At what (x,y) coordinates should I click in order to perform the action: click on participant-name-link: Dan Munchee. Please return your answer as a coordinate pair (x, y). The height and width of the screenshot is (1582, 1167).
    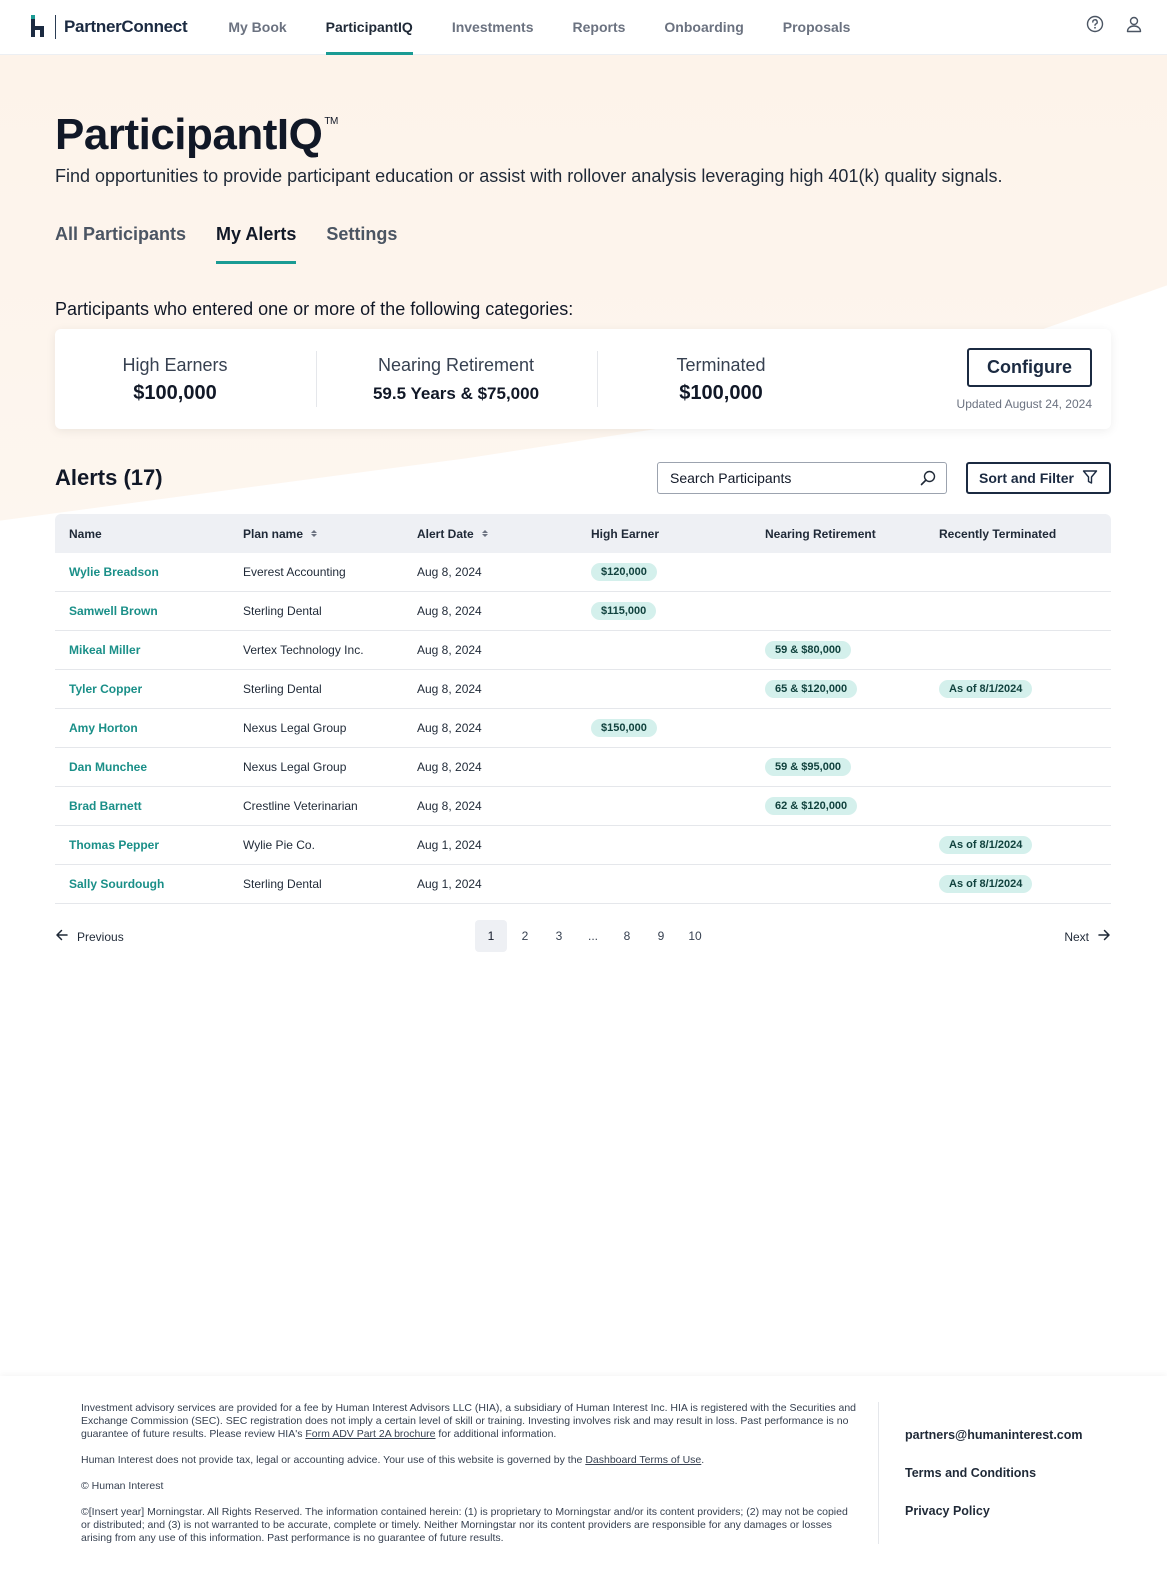
    Looking at the image, I should click on (108, 767).